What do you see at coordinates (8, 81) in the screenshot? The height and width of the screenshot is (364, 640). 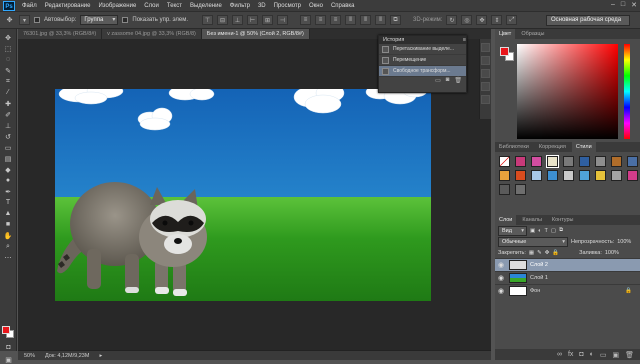 I see `crop-icon: ⌗` at bounding box center [8, 81].